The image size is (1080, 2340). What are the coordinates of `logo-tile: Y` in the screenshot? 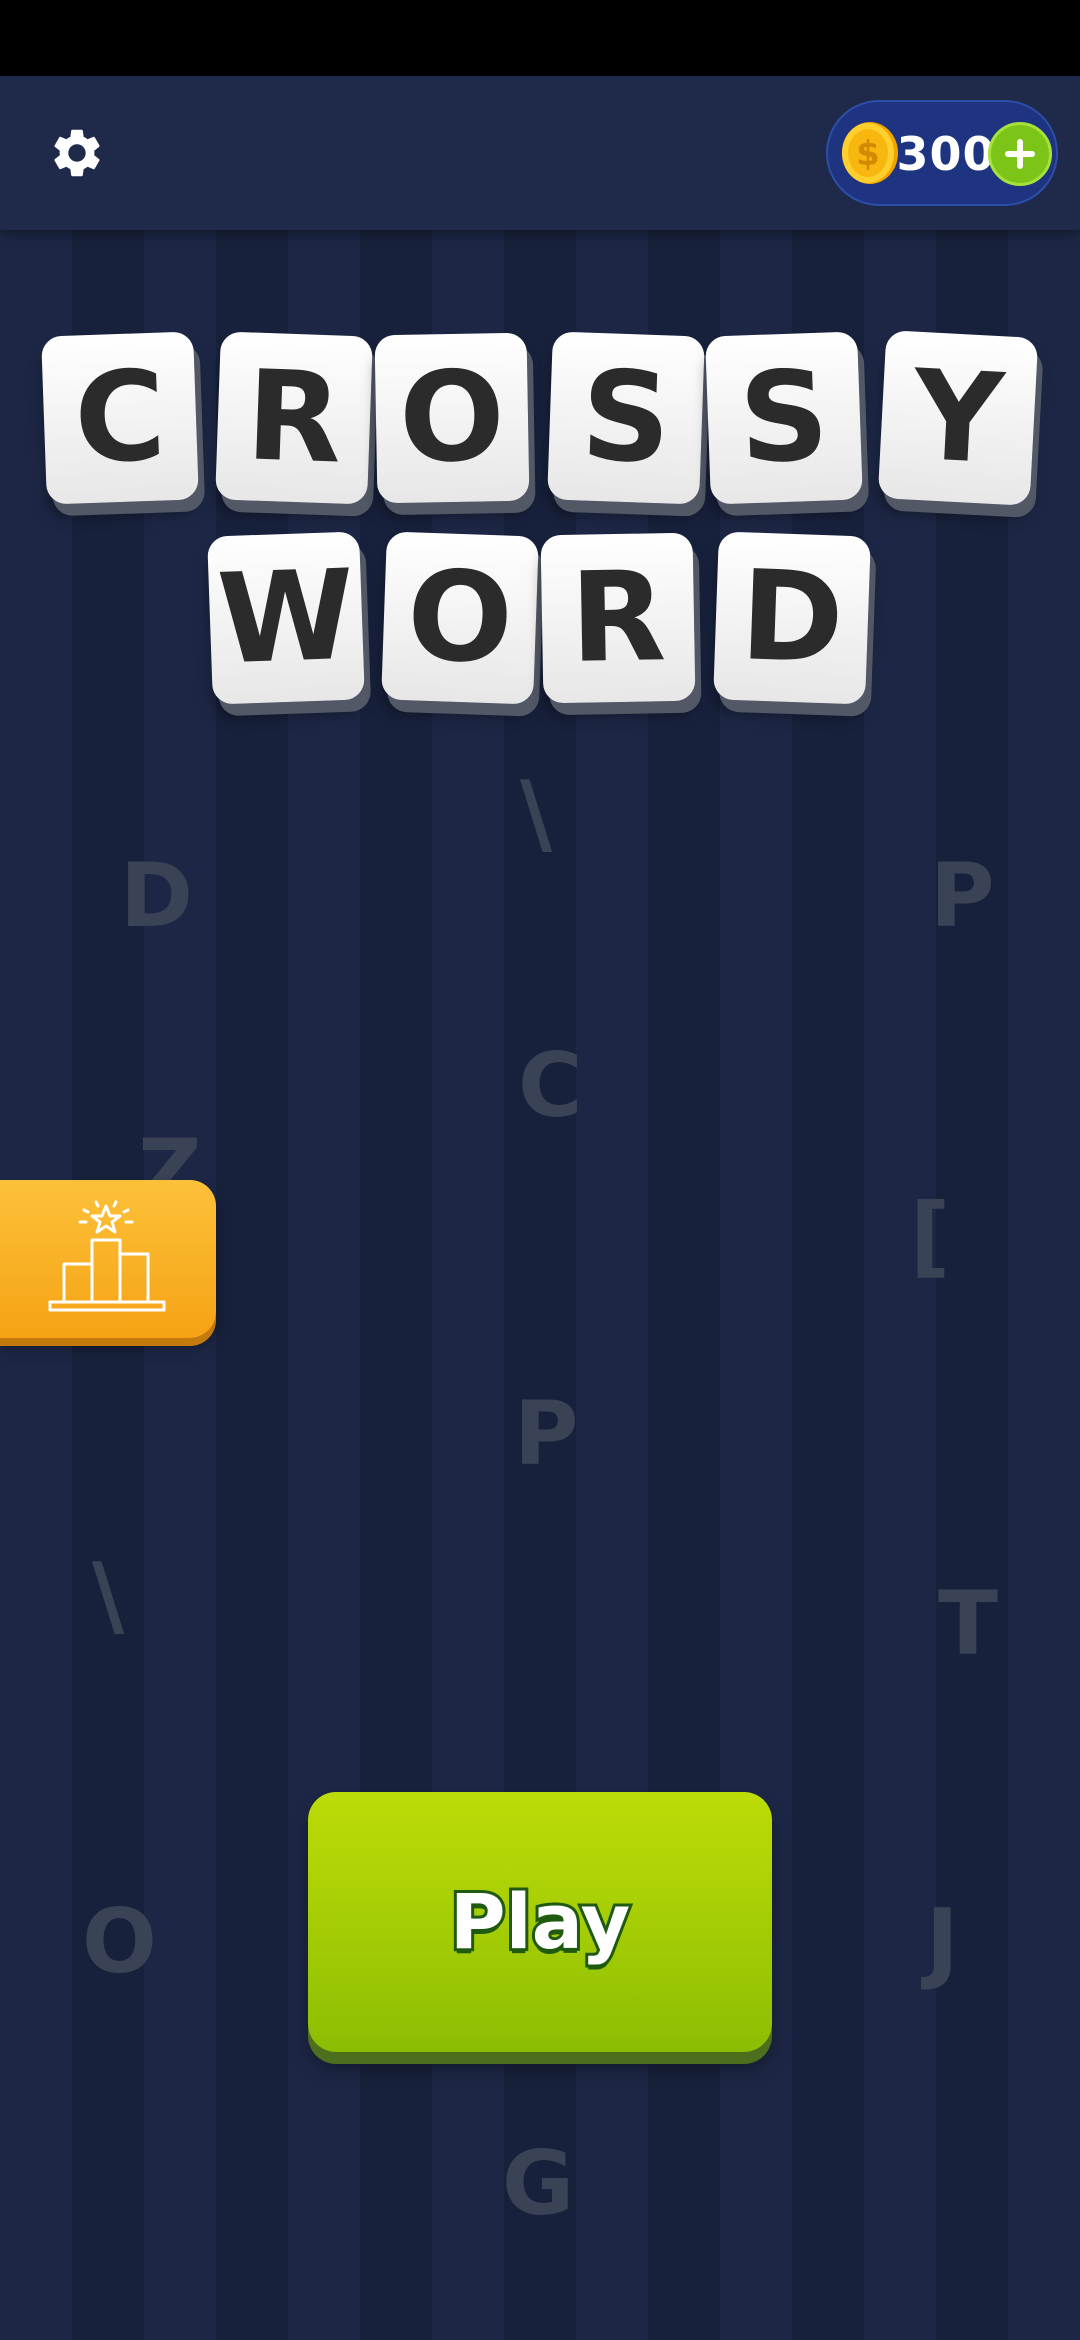 It's located at (958, 418).